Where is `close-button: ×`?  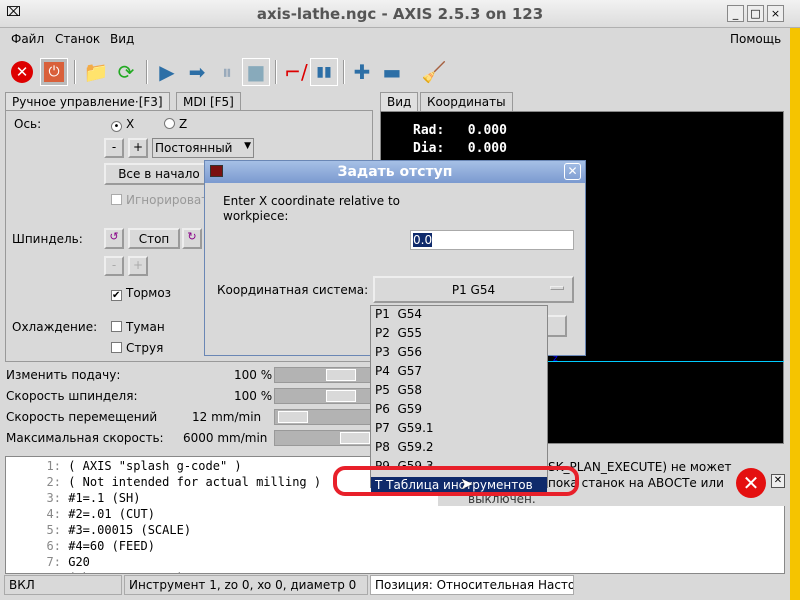 close-button: × is located at coordinates (775, 13).